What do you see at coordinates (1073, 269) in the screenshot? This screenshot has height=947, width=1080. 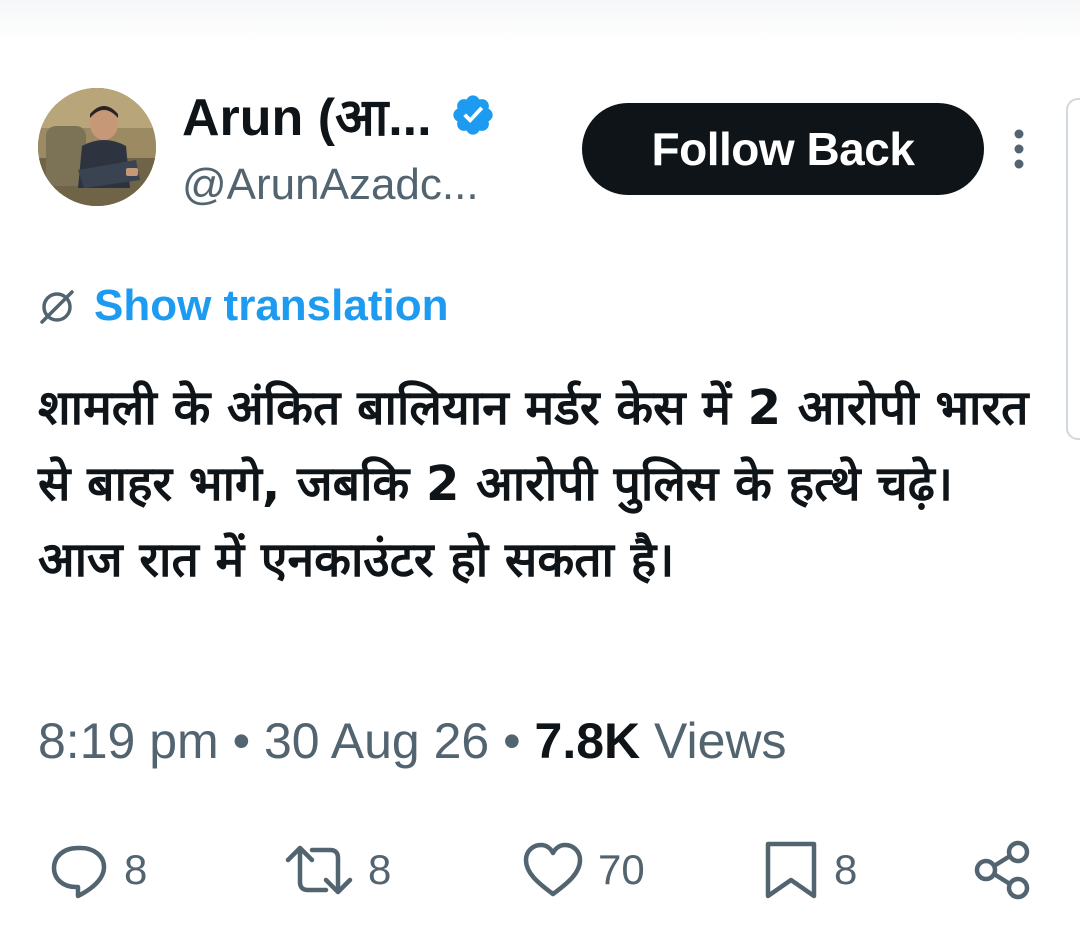 I see `scrollbar` at bounding box center [1073, 269].